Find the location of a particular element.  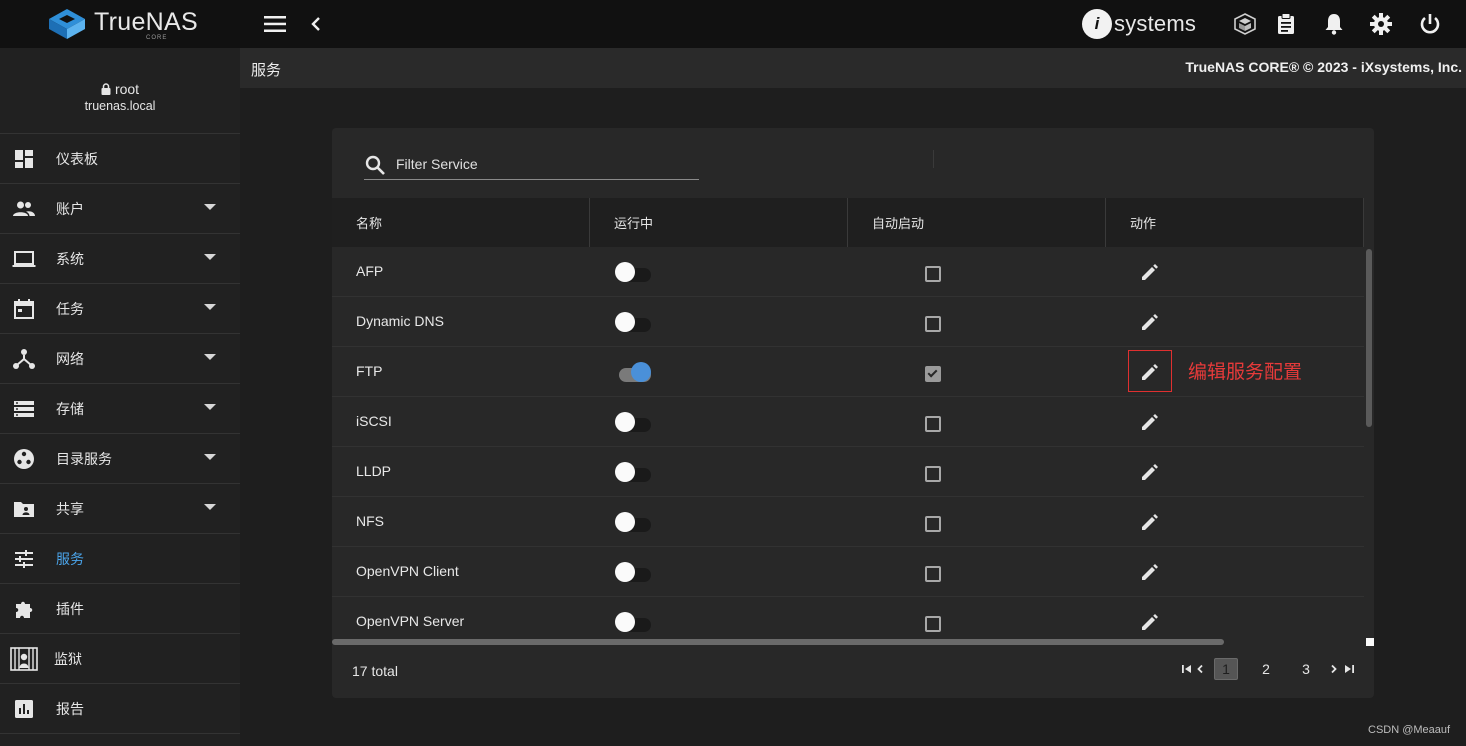

sidebar-item-network: 网络 is located at coordinates (120, 359).